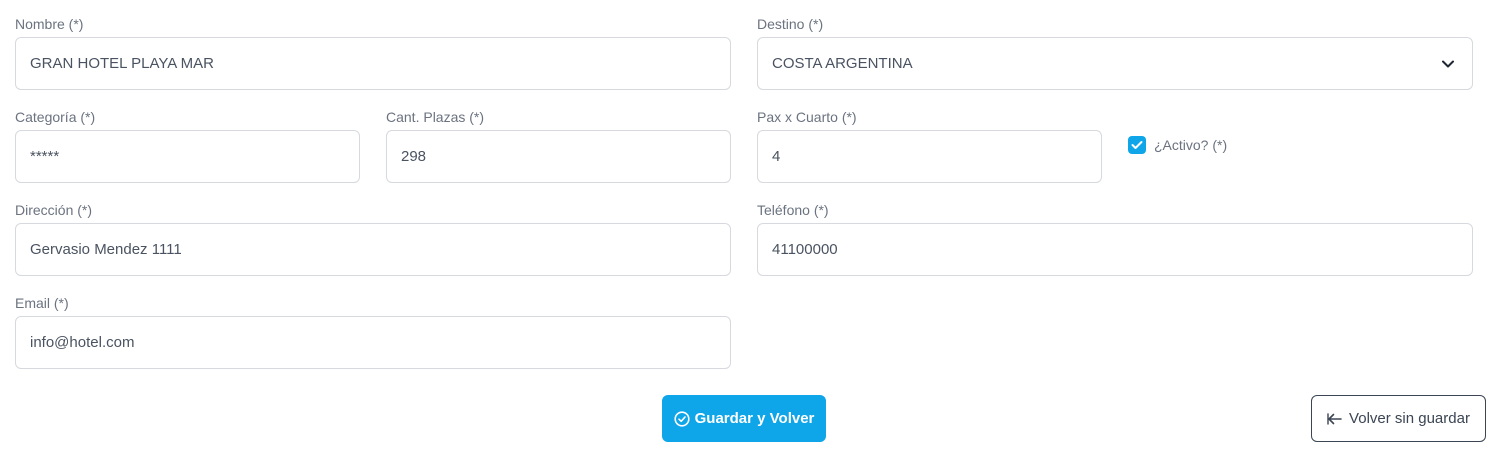 This screenshot has width=1490, height=464. I want to click on telefono-input: 41100000, so click(1115, 249).